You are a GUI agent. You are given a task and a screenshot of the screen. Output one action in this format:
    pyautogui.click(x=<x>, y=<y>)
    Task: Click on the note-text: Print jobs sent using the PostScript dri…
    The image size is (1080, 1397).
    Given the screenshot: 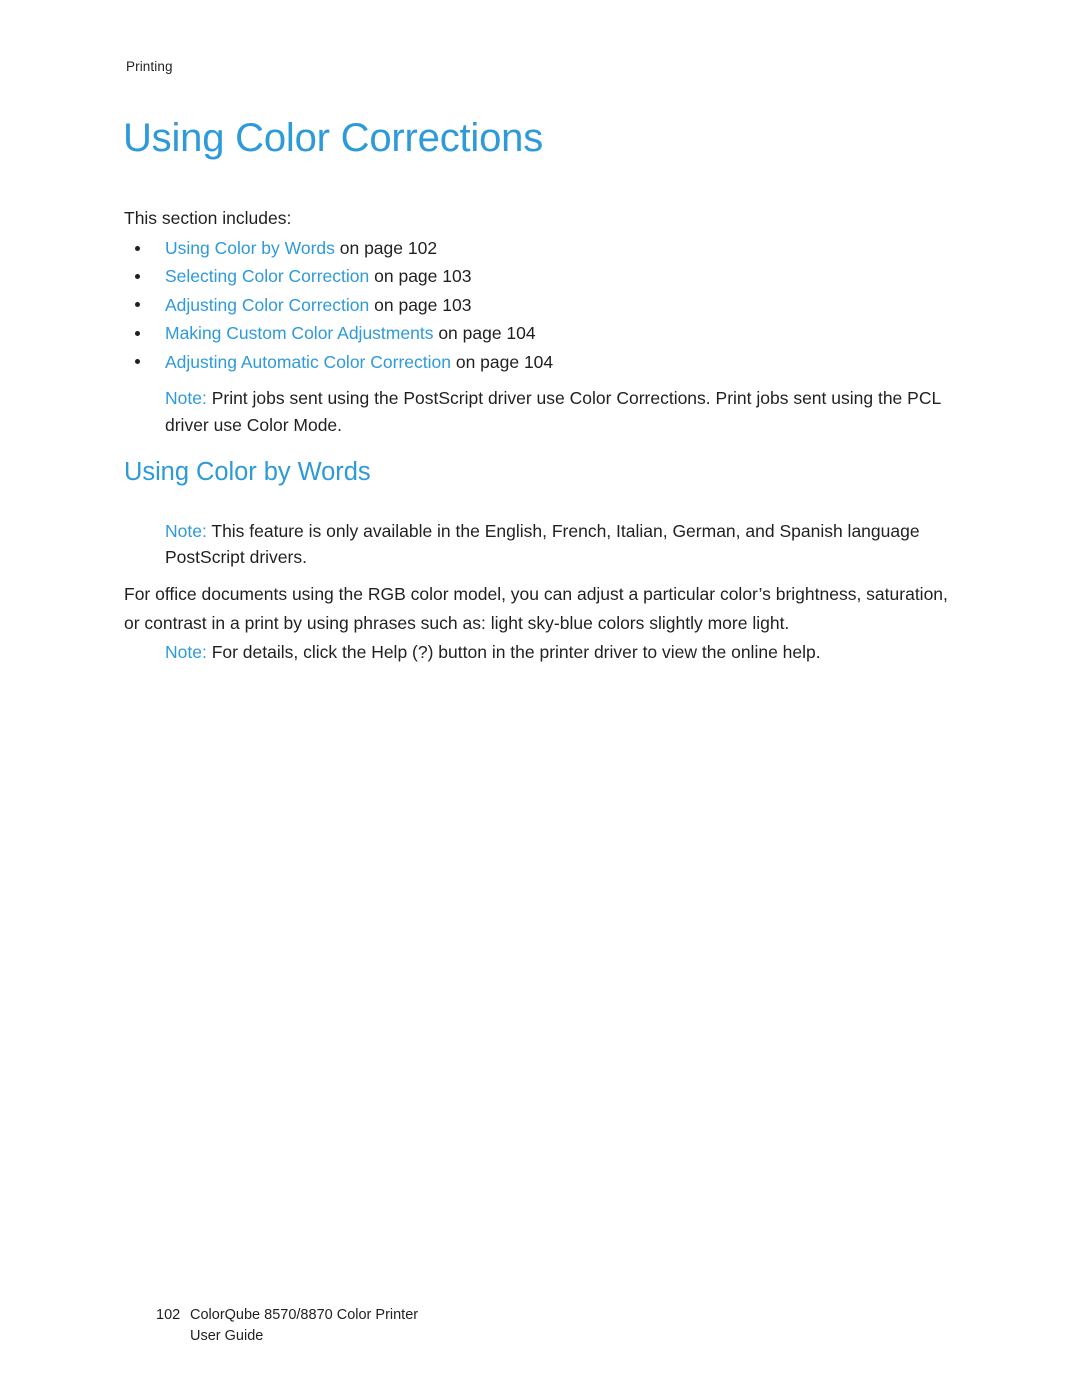 What is the action you would take?
    pyautogui.click(x=553, y=411)
    